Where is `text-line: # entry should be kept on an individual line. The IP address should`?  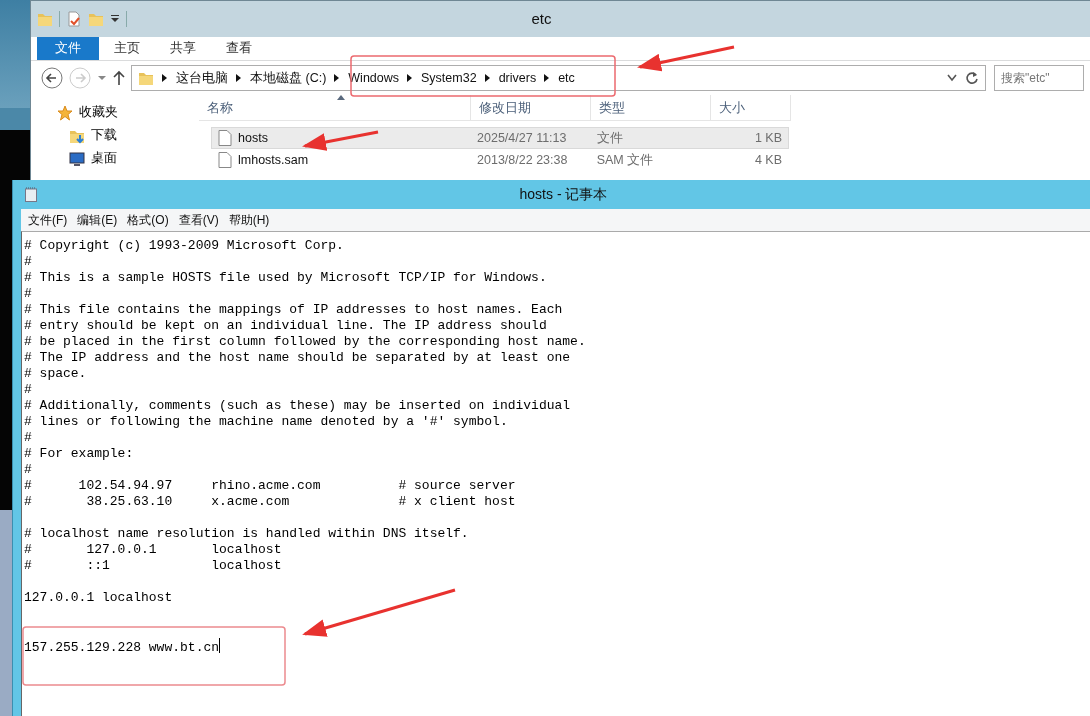 text-line: # entry should be kept on an individual line. The IP address should is located at coordinates (286, 326).